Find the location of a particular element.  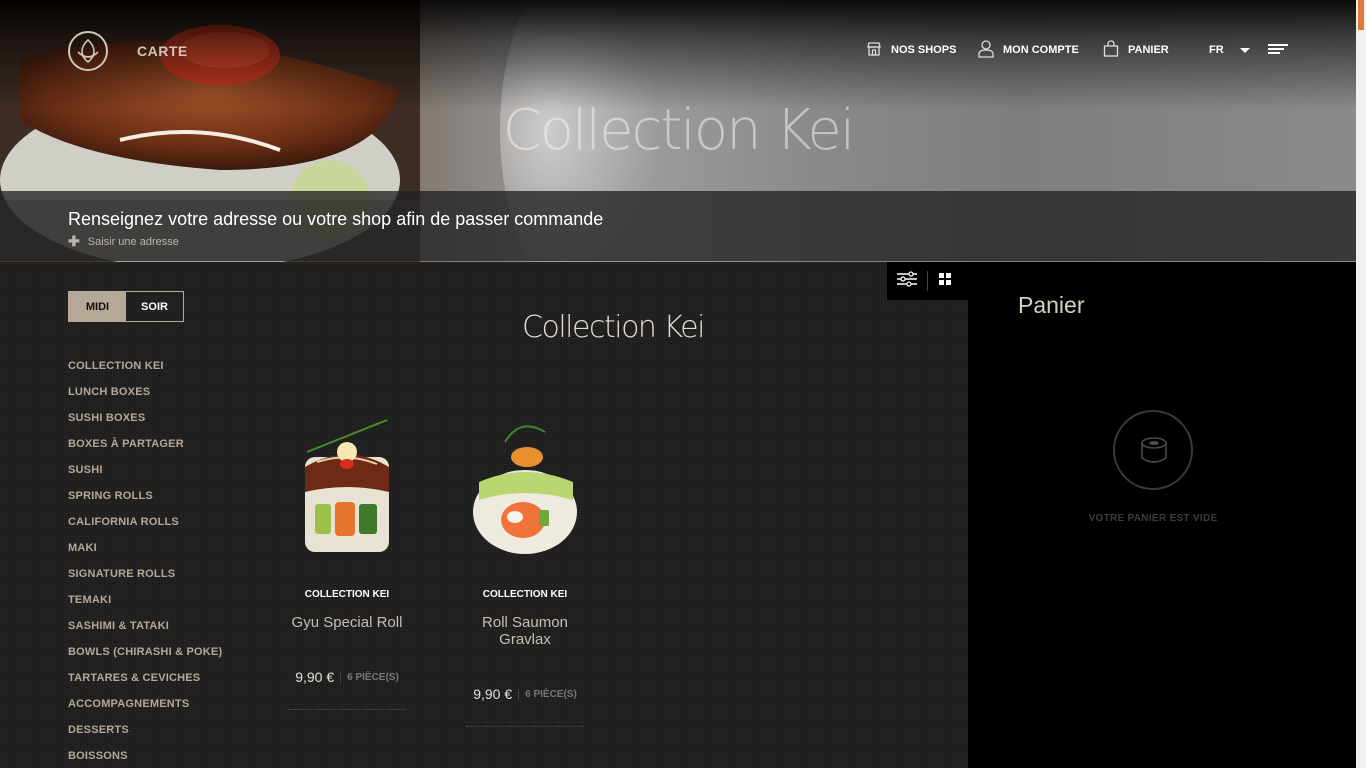

product-name: Roll Saumon Gravlax is located at coordinates (525, 631).